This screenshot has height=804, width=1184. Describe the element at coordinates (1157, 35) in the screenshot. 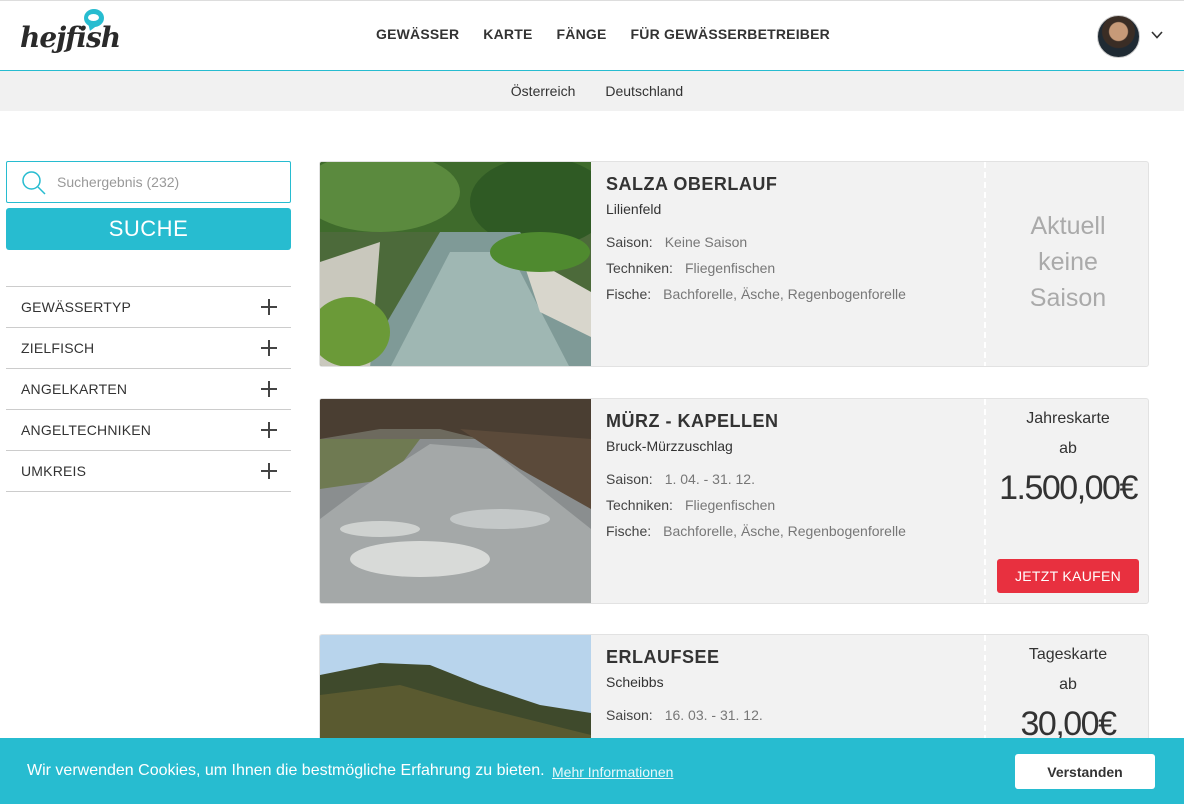

I see `chevron-down-icon` at that location.